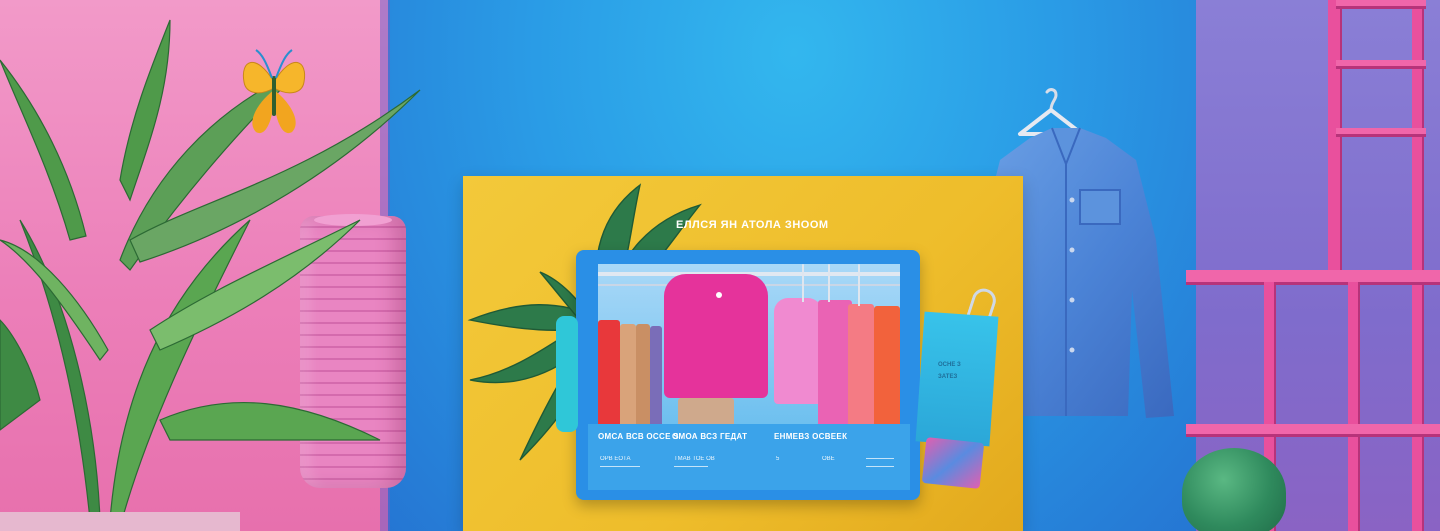 The height and width of the screenshot is (531, 1440). What do you see at coordinates (274, 91) in the screenshot?
I see `butterfly-icon` at bounding box center [274, 91].